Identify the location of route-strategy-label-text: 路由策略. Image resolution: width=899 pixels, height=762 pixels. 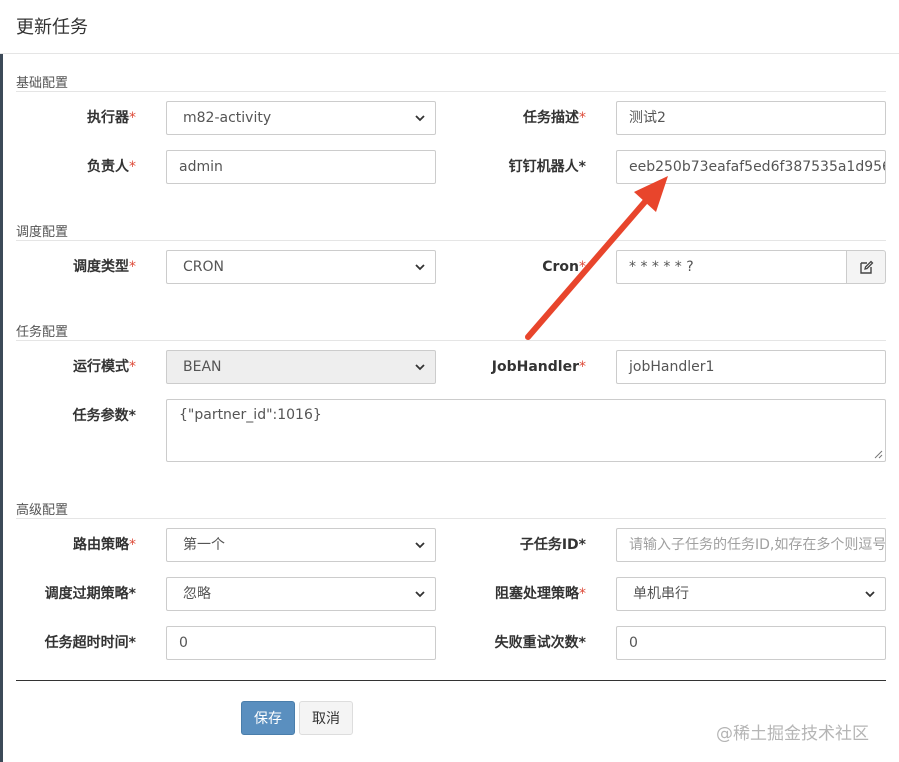
(101, 545).